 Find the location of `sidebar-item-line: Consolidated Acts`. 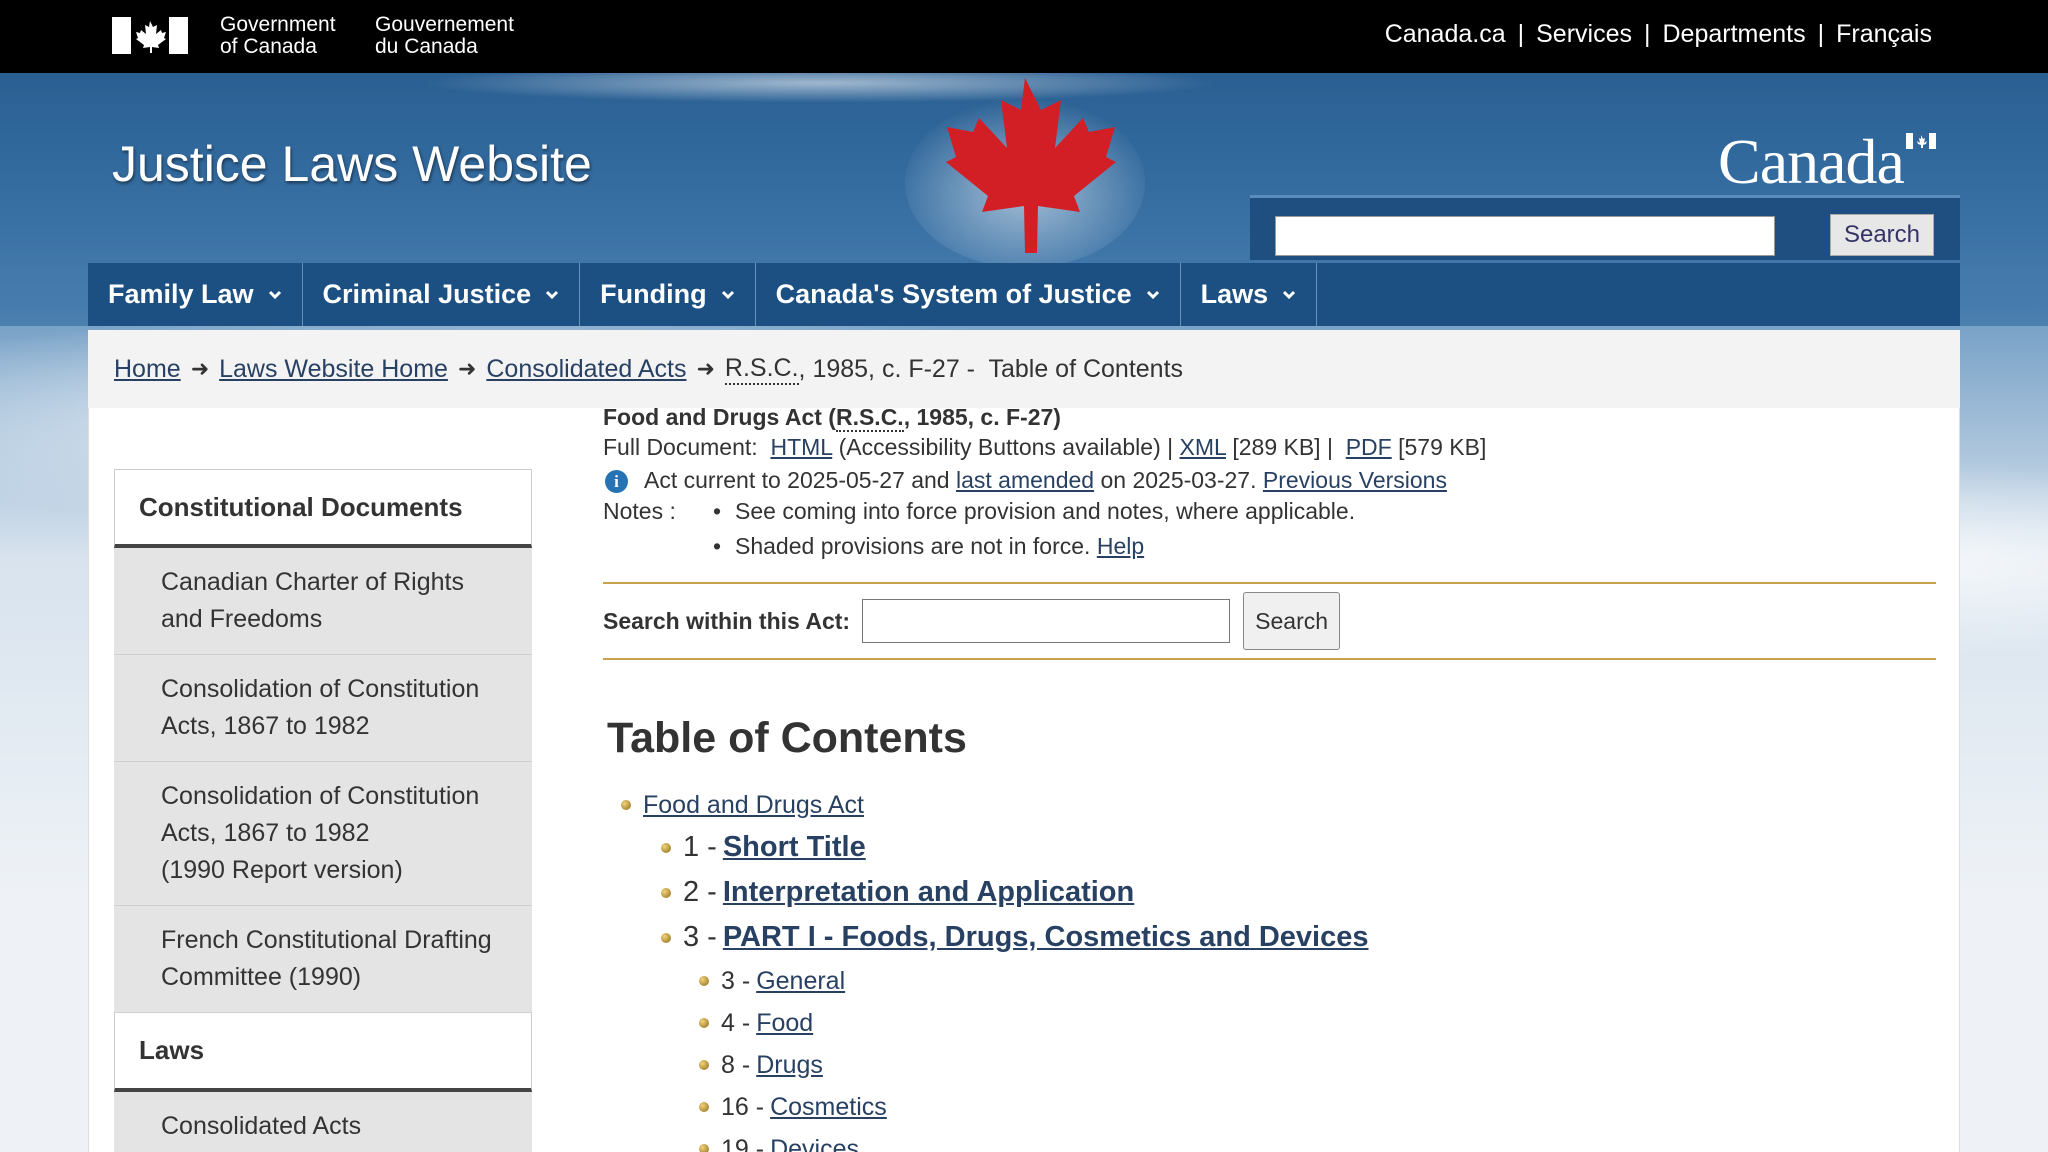

sidebar-item-line: Consolidated Acts is located at coordinates (261, 1126).